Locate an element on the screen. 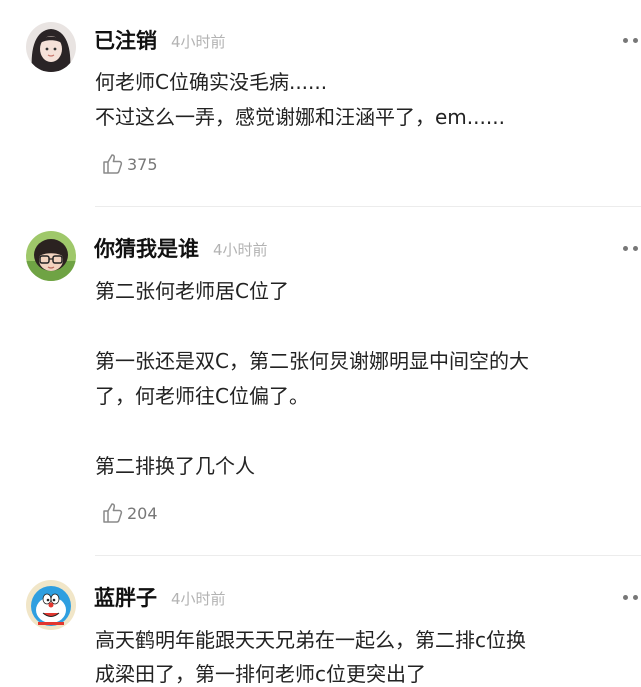  like-button: 204 is located at coordinates (129, 513).